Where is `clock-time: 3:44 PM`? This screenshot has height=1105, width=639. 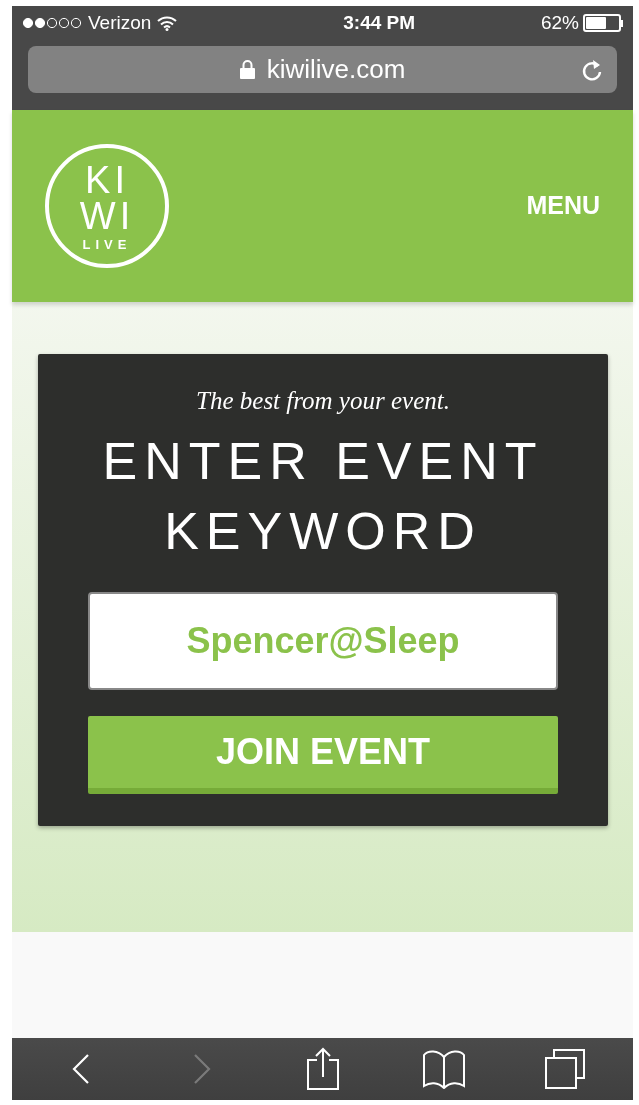
clock-time: 3:44 PM is located at coordinates (379, 22).